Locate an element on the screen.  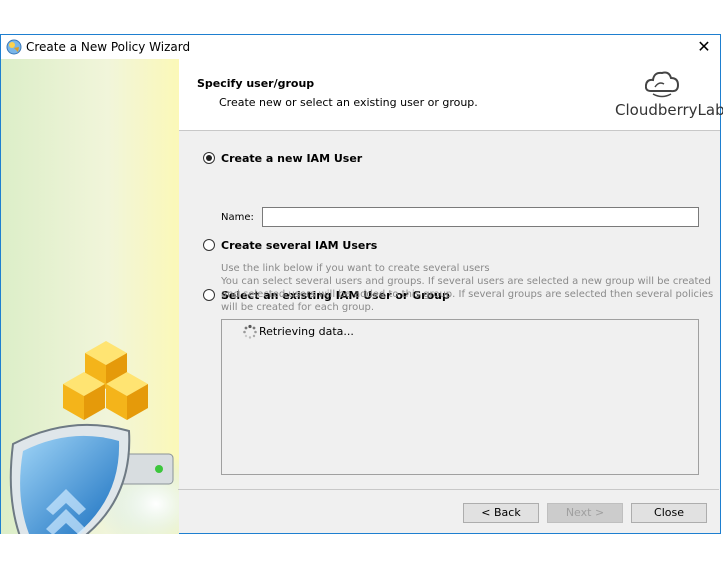
close-button: Close is located at coordinates (669, 513).